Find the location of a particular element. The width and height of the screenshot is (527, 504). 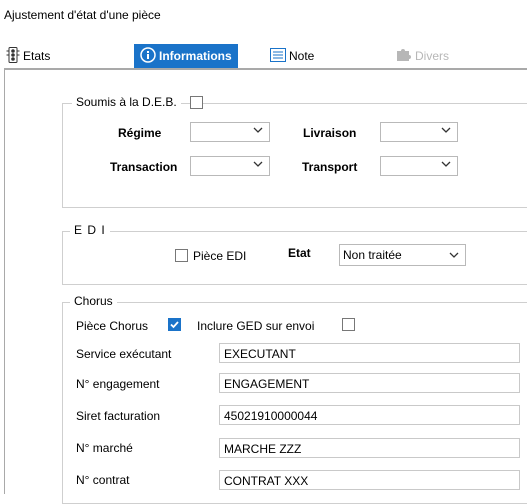

edi-legend: E D I is located at coordinates (90, 230).